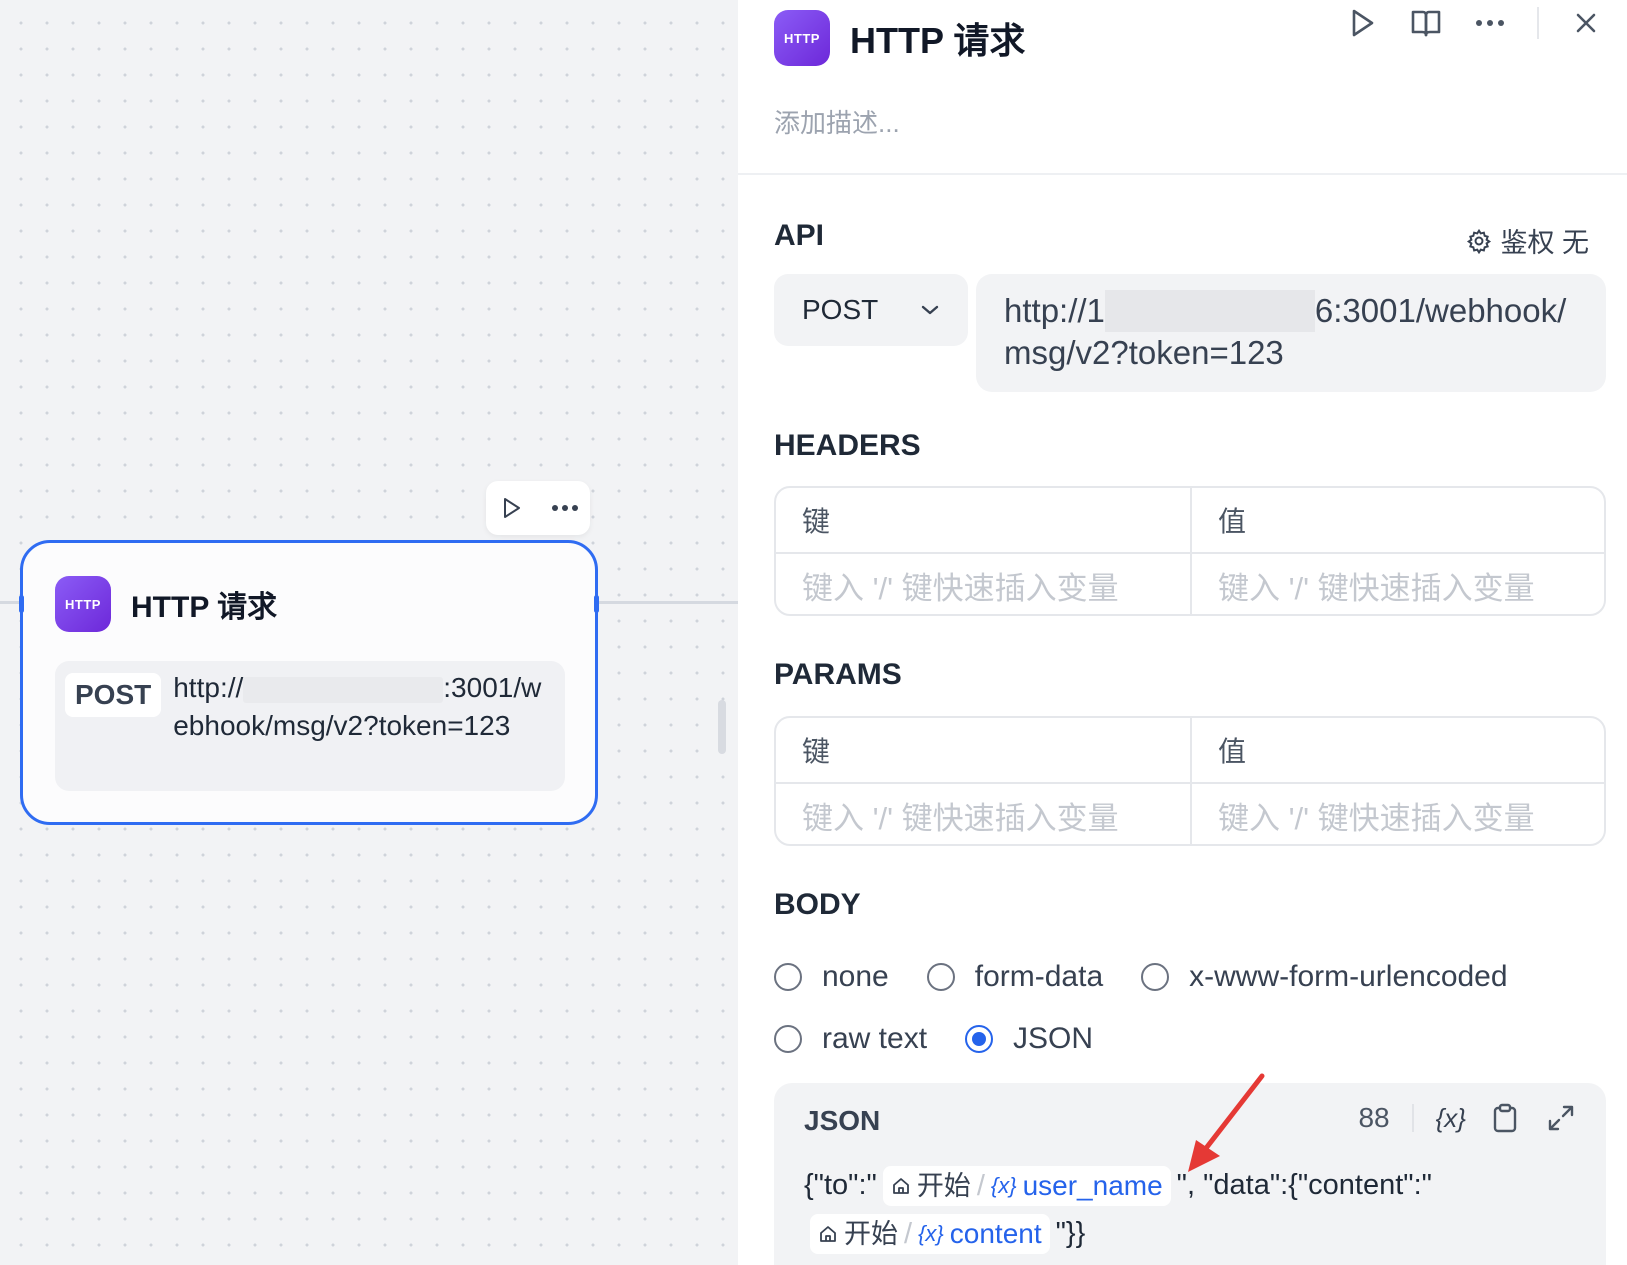  Describe the element at coordinates (1586, 23) in the screenshot. I see `close-icon` at that location.